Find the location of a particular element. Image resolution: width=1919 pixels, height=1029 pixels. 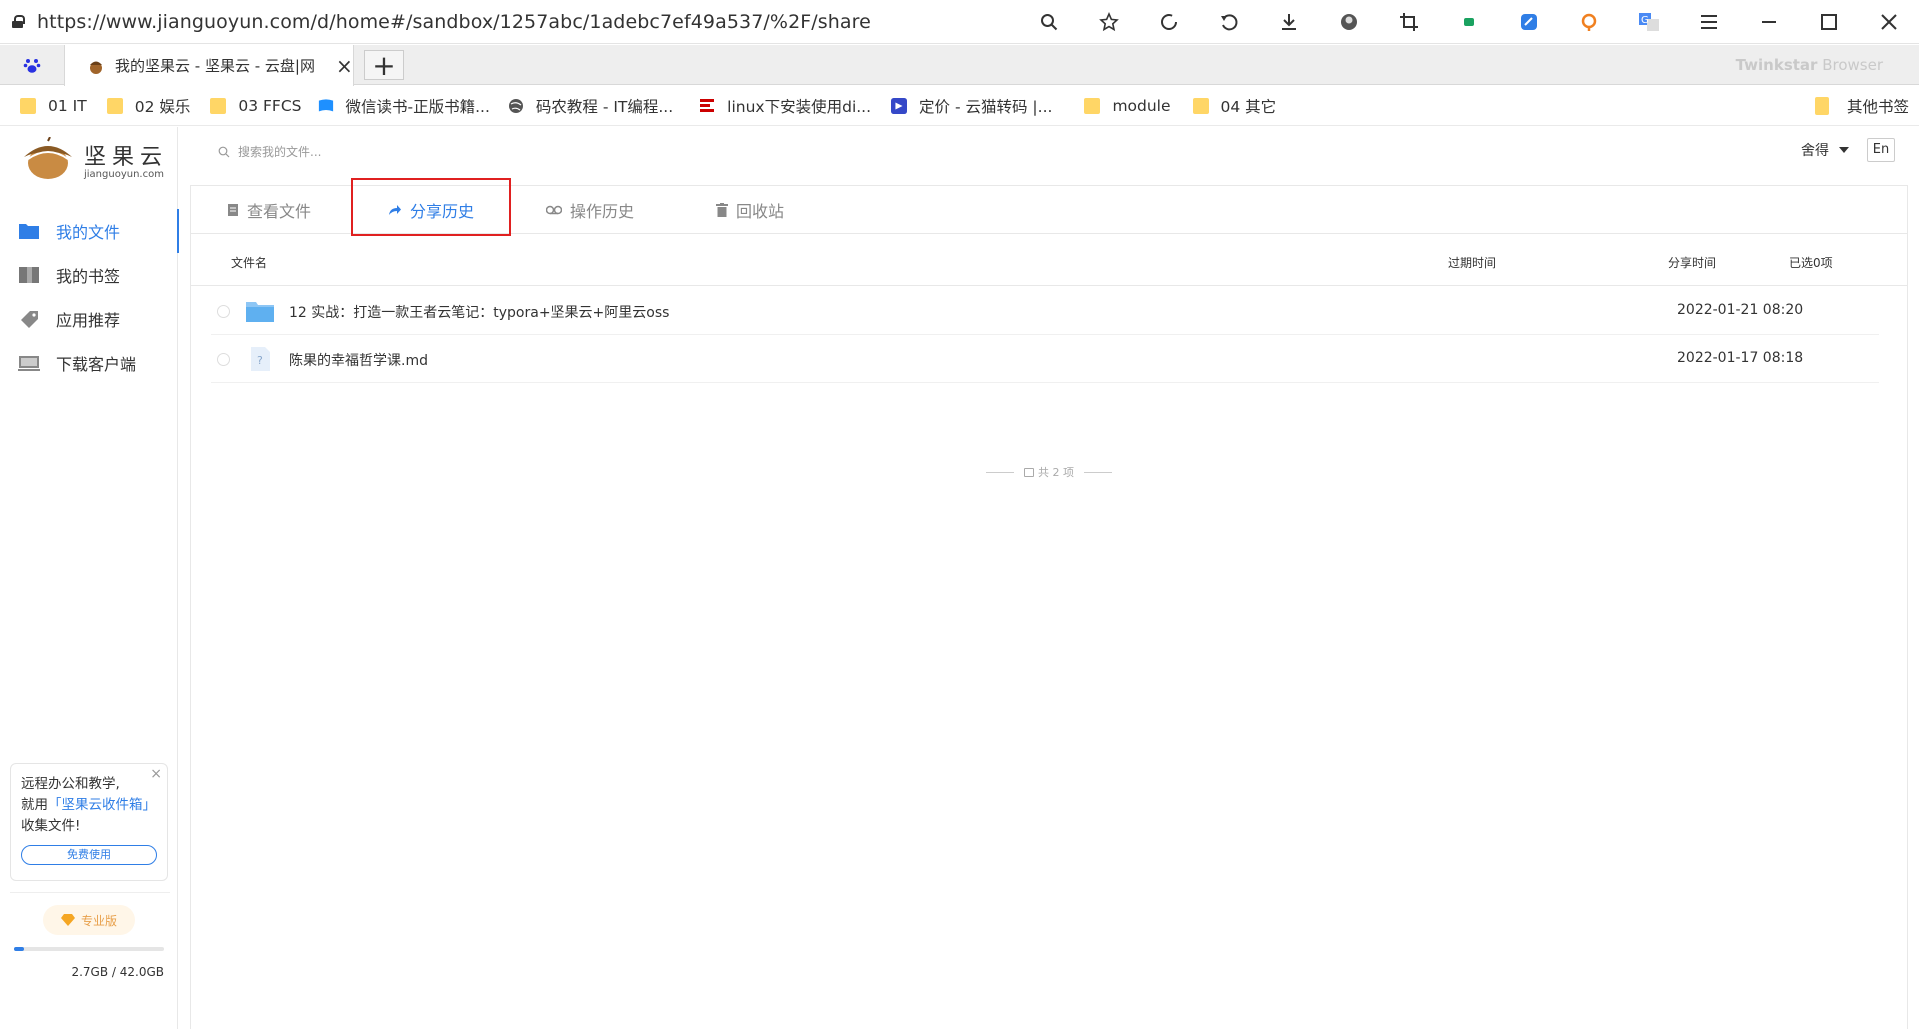

sync-icon is located at coordinates (1169, 22).